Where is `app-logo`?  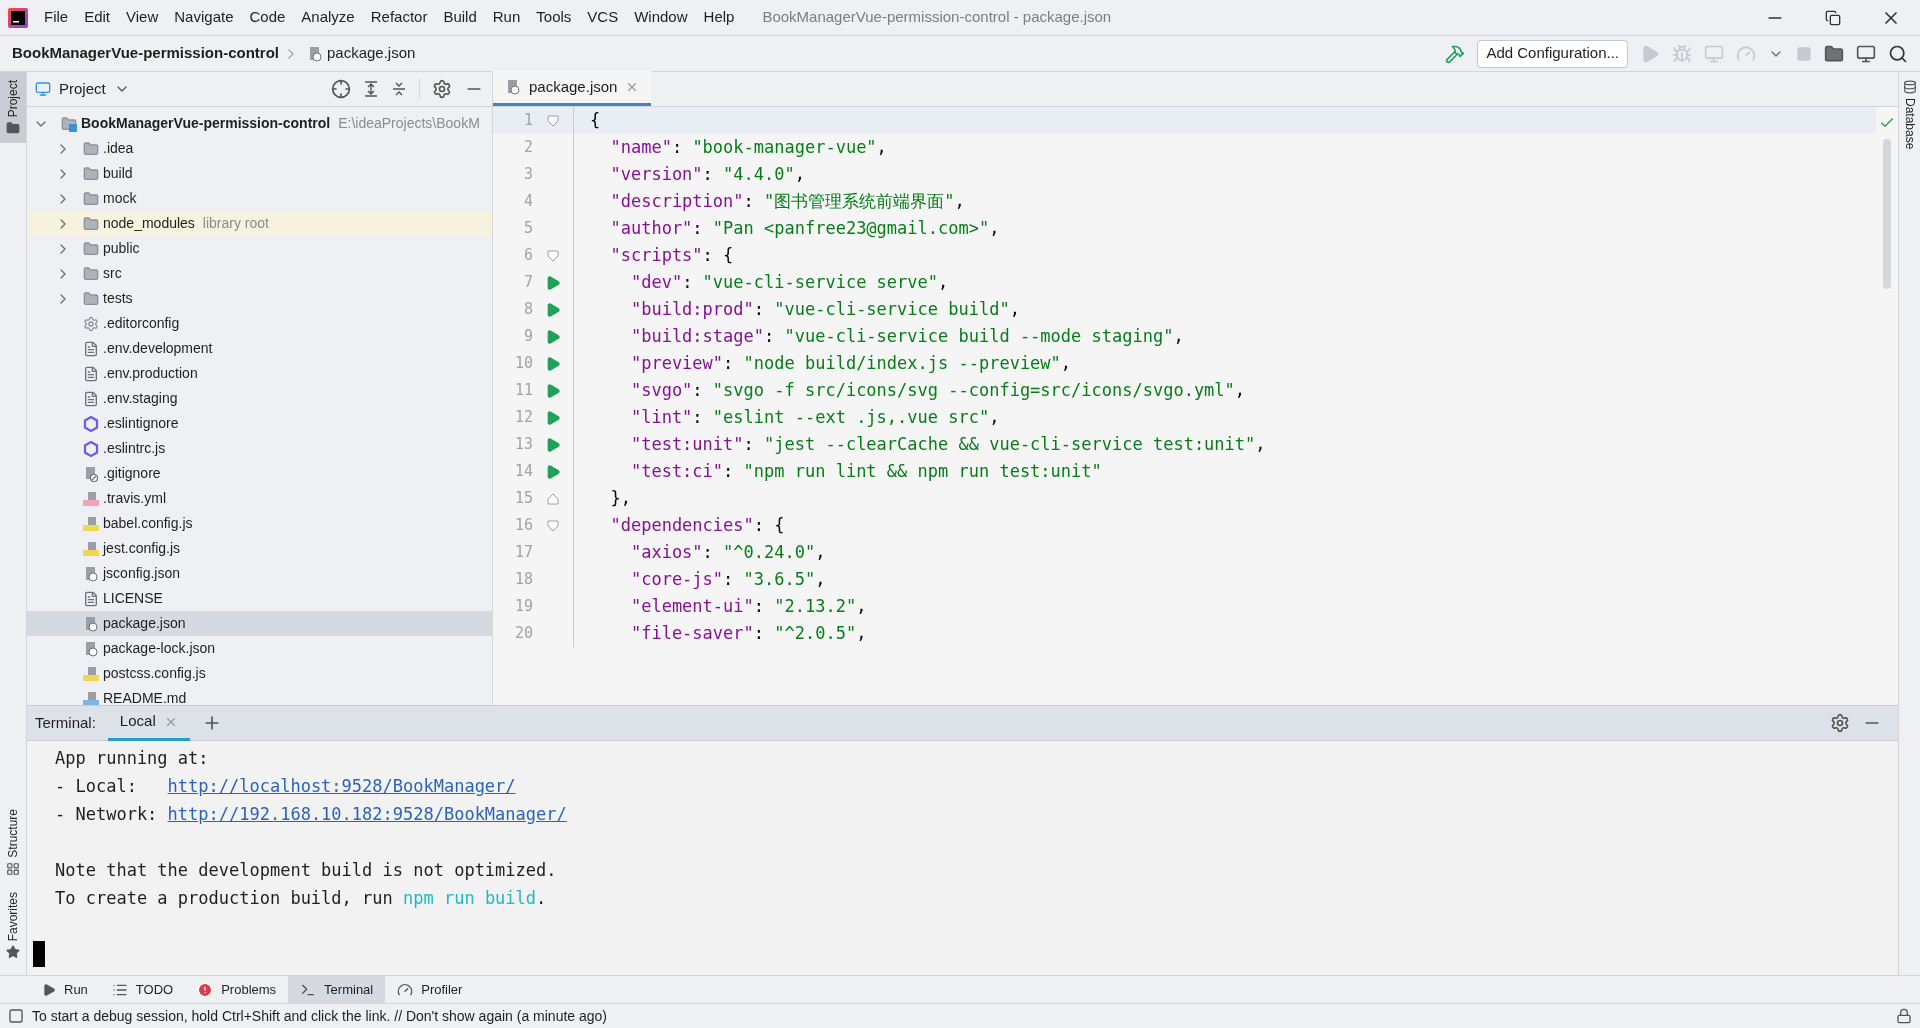 app-logo is located at coordinates (18, 17).